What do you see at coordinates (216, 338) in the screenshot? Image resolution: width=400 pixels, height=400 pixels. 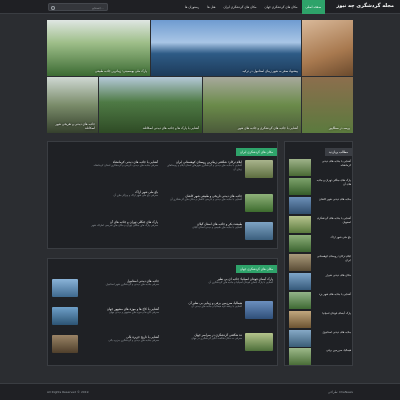 I see `post-excerpt: معرفی ده مکان شگفت انگیز گردشگری در جهان` at bounding box center [216, 338].